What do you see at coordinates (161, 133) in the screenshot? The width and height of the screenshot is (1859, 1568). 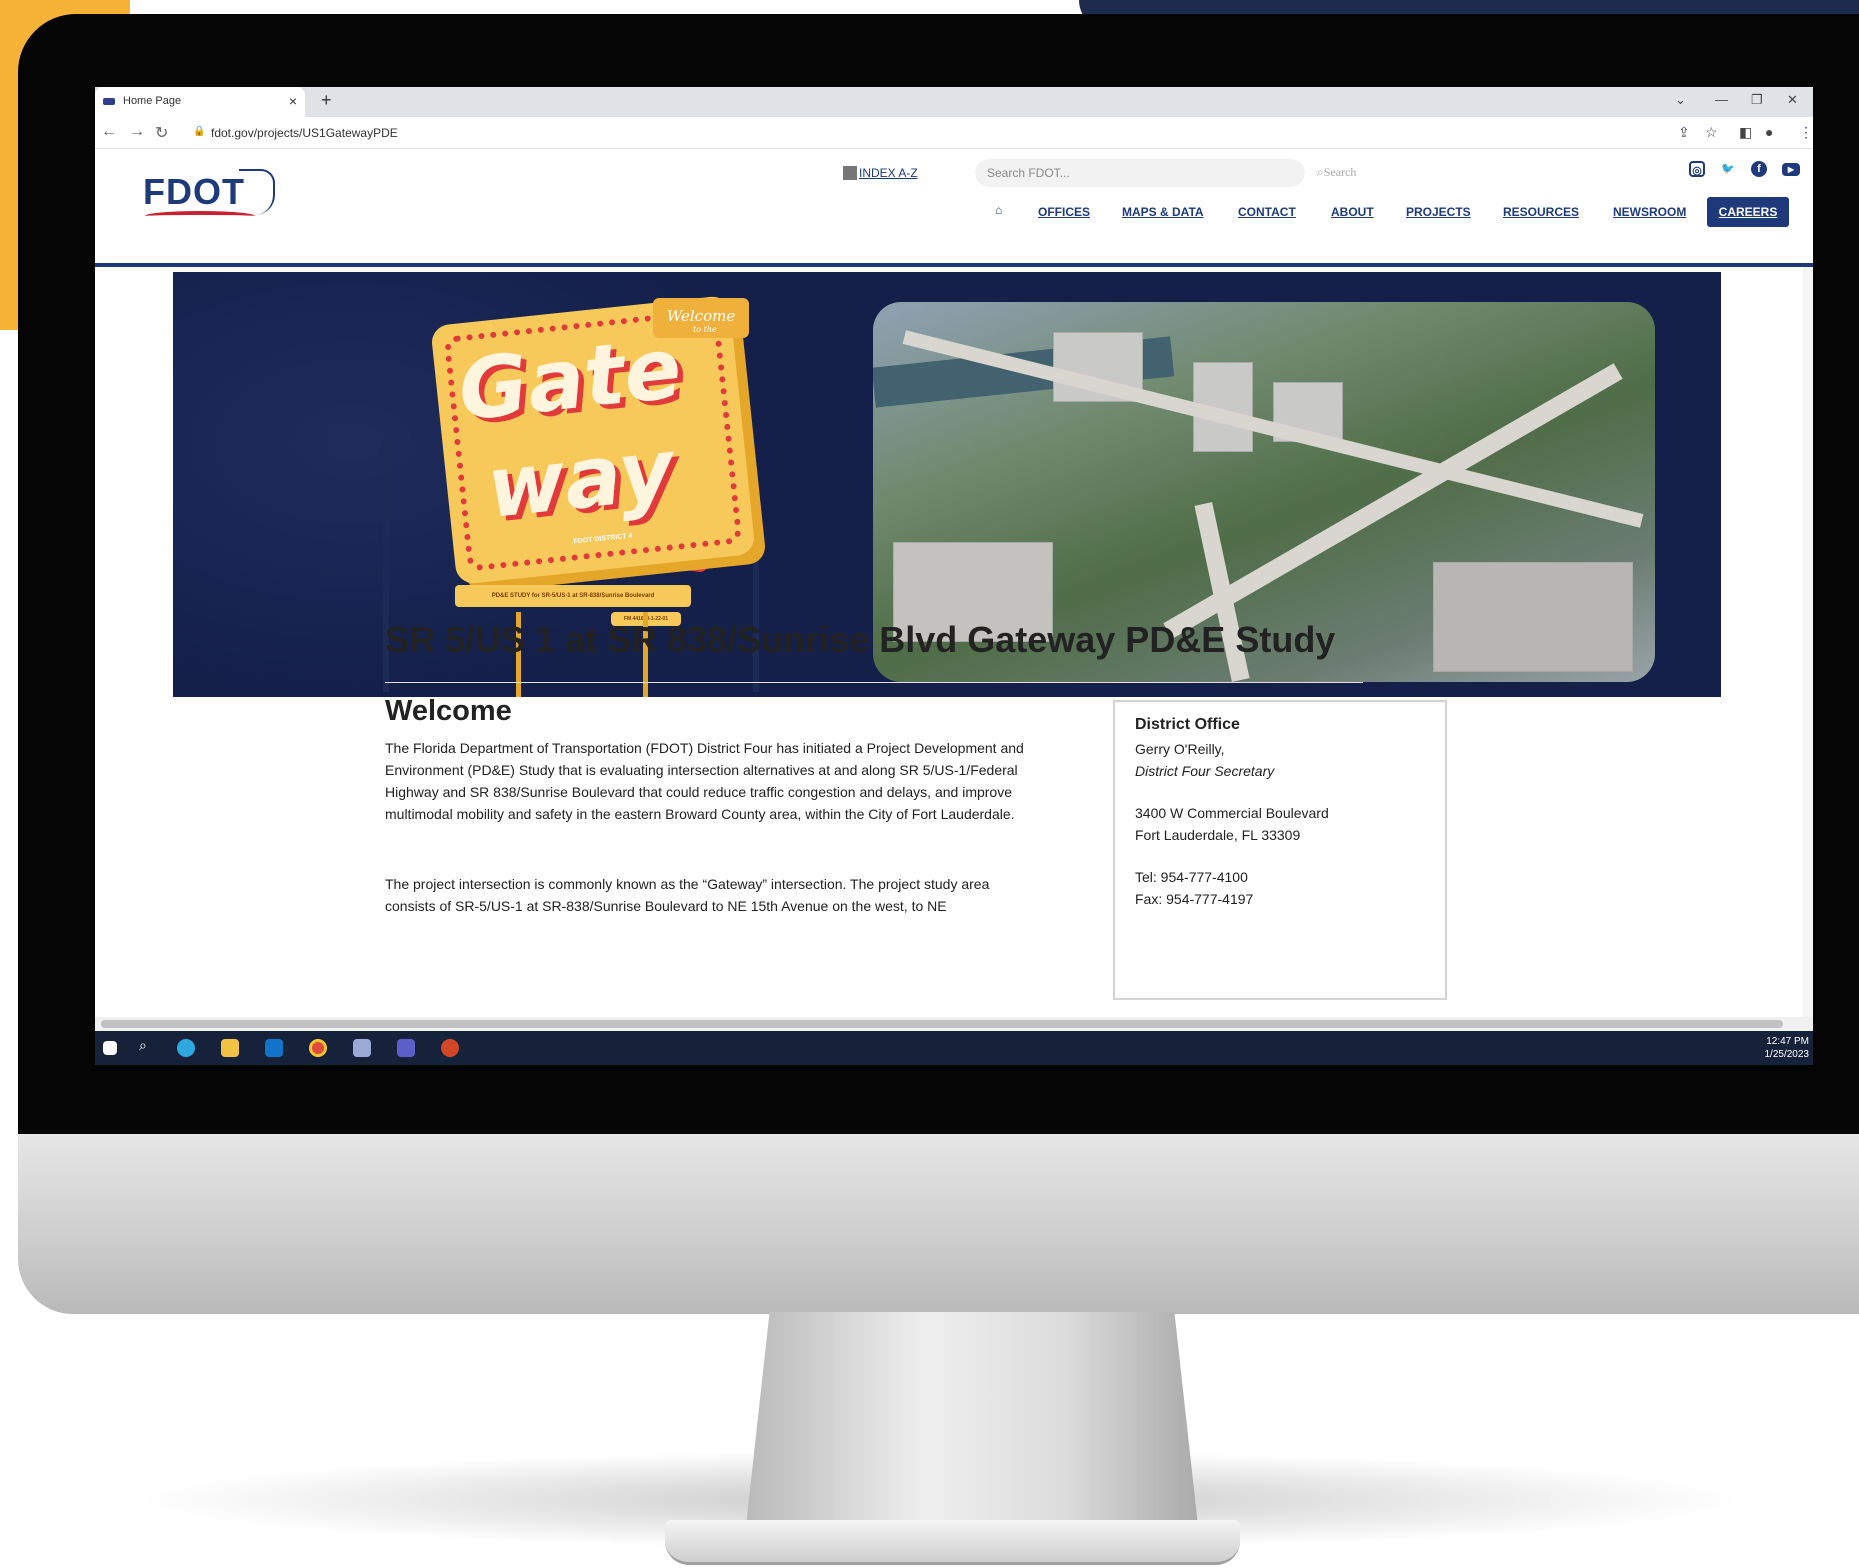 I see `reload-icon: ↻` at bounding box center [161, 133].